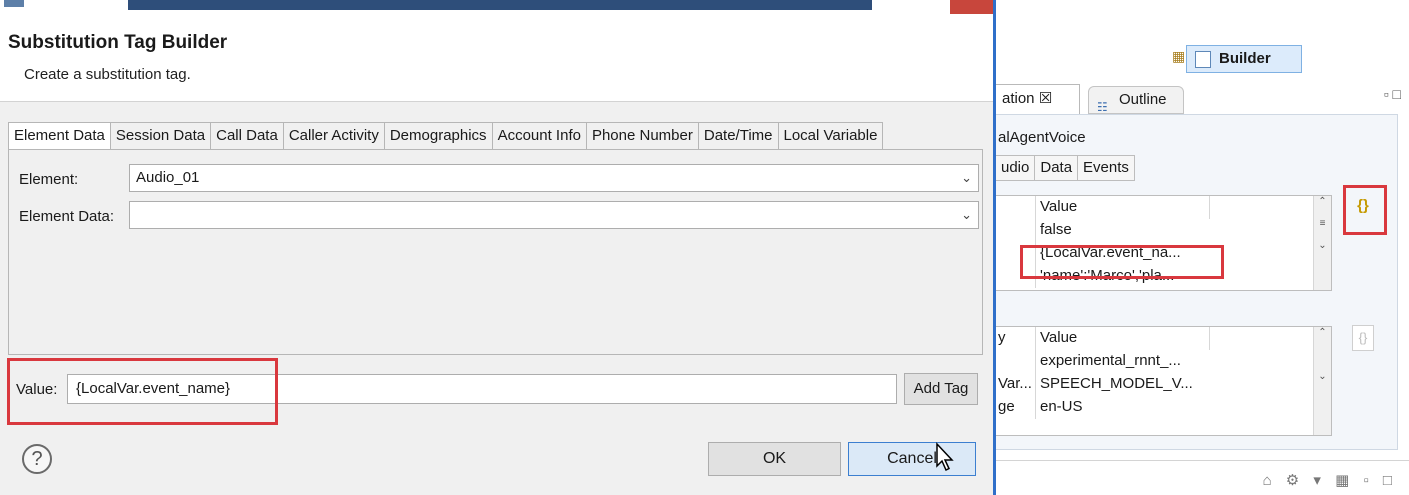 Image resolution: width=1409 pixels, height=495 pixels. I want to click on tab-call-data: Call Data, so click(247, 136).